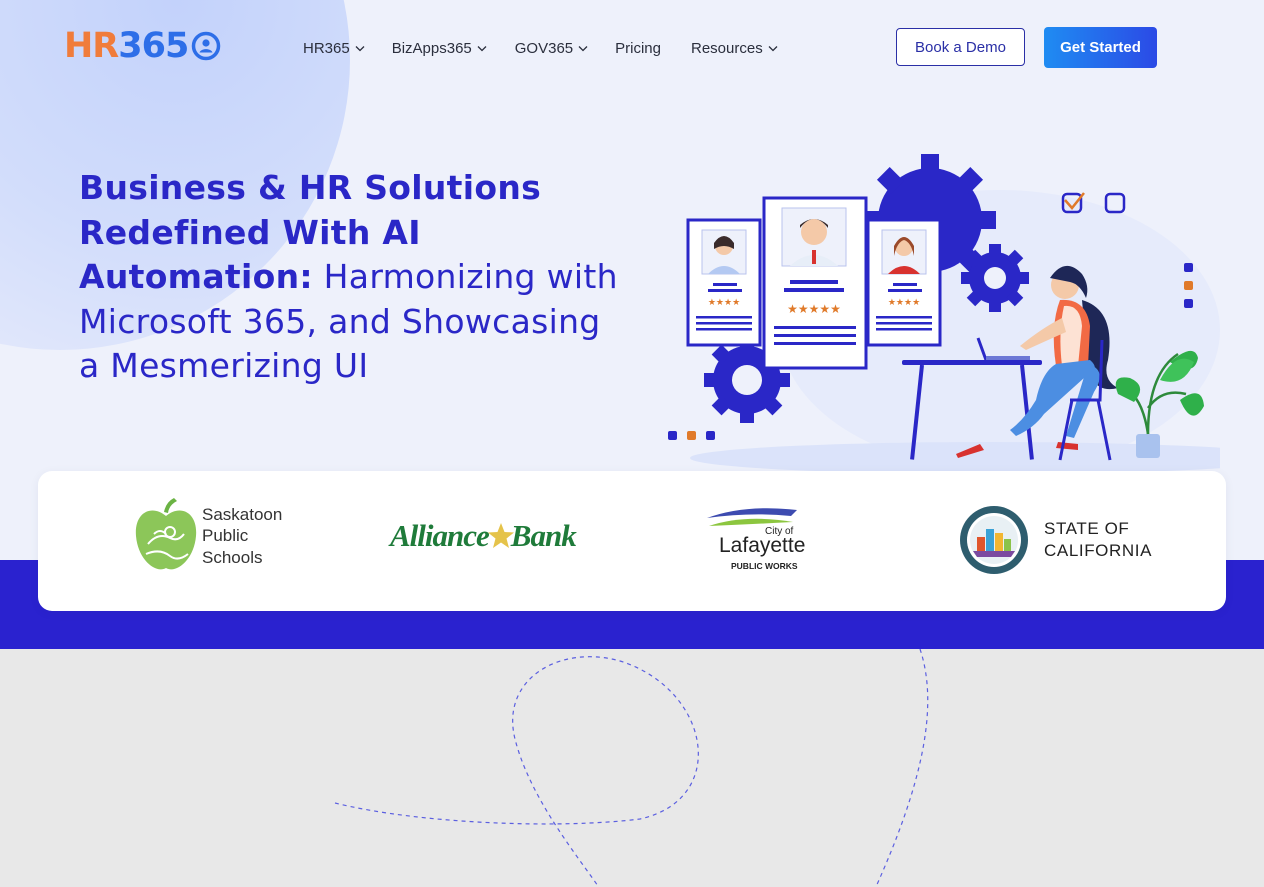 This screenshot has height=887, width=1264. What do you see at coordinates (310, 187) in the screenshot?
I see `headline-line-1: Business & HR Solutions` at bounding box center [310, 187].